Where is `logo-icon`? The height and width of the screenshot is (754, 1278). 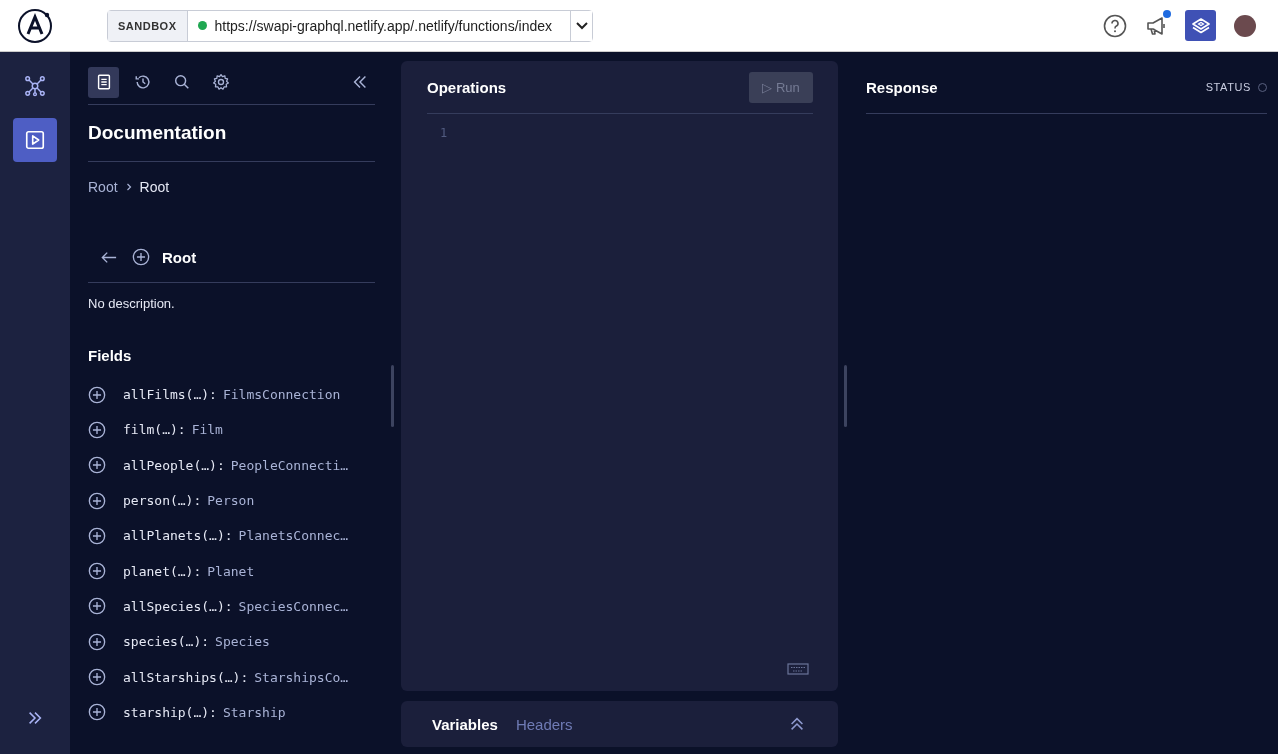
logo-icon is located at coordinates (35, 25).